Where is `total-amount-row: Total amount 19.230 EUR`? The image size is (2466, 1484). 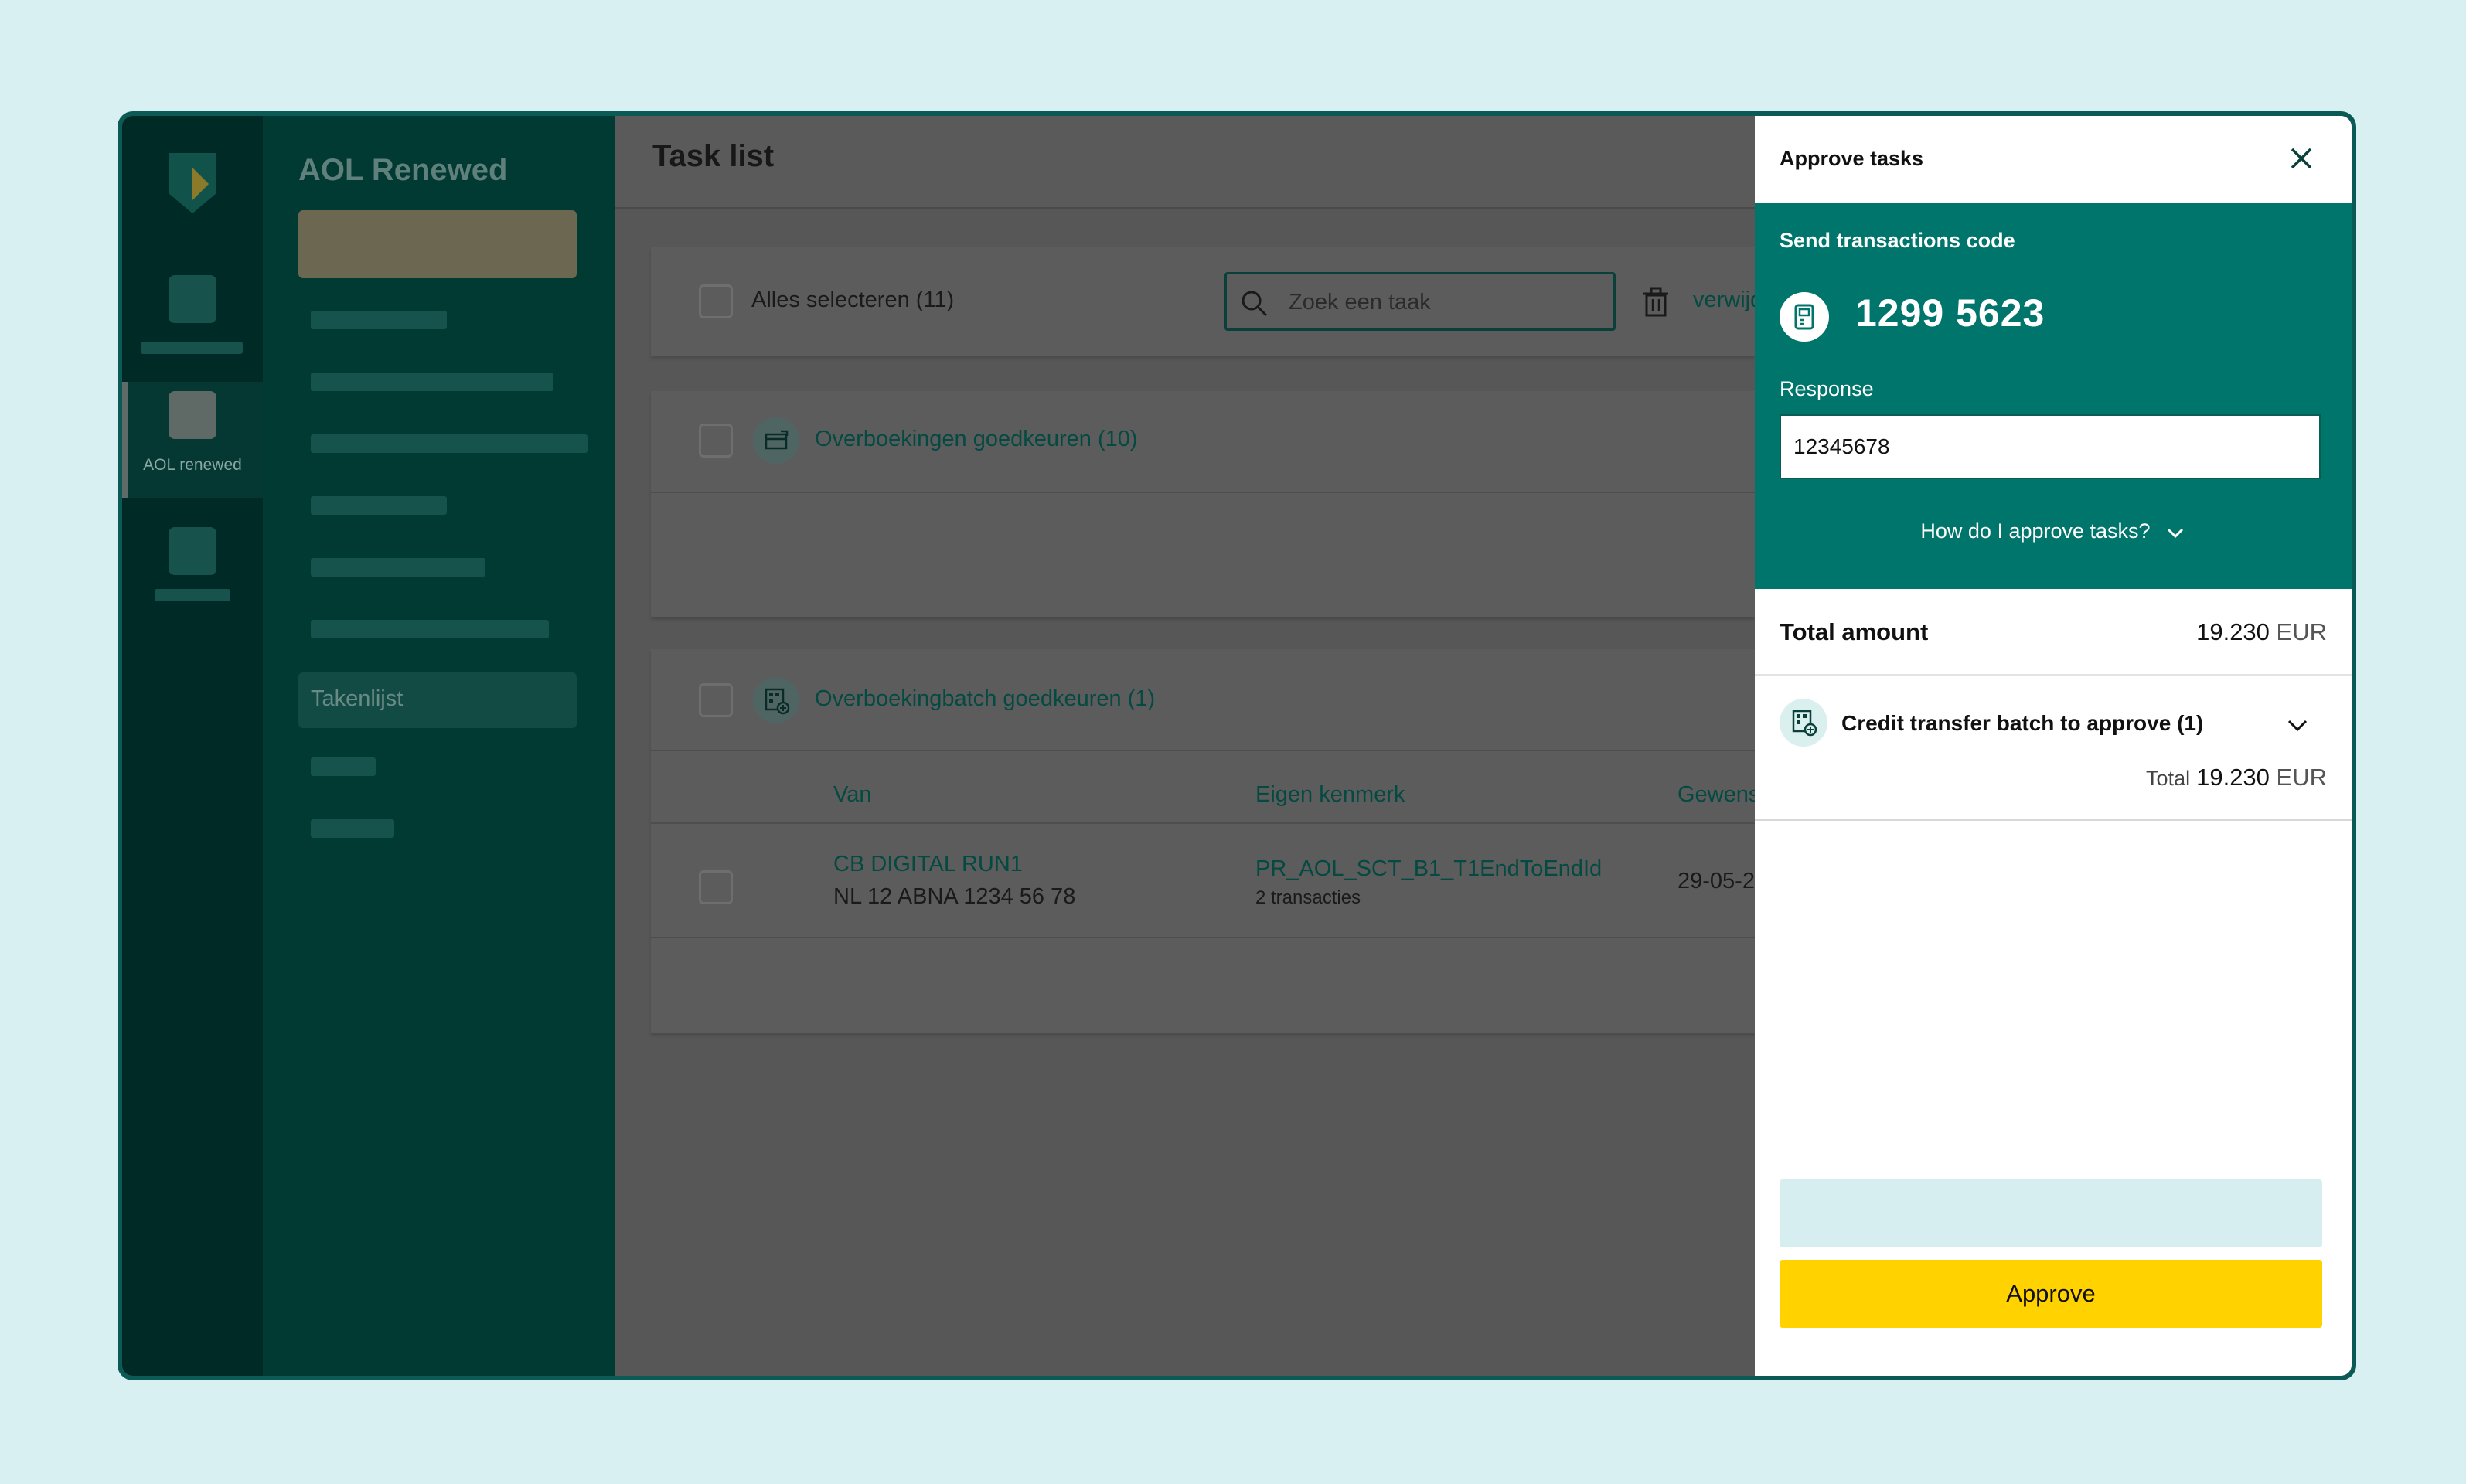 total-amount-row: Total amount 19.230 EUR is located at coordinates (2053, 632).